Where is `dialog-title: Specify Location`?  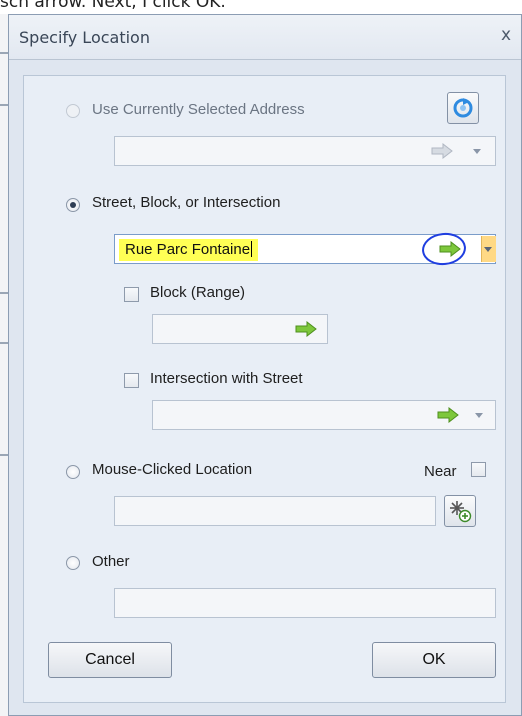
dialog-title: Specify Location is located at coordinates (84, 37).